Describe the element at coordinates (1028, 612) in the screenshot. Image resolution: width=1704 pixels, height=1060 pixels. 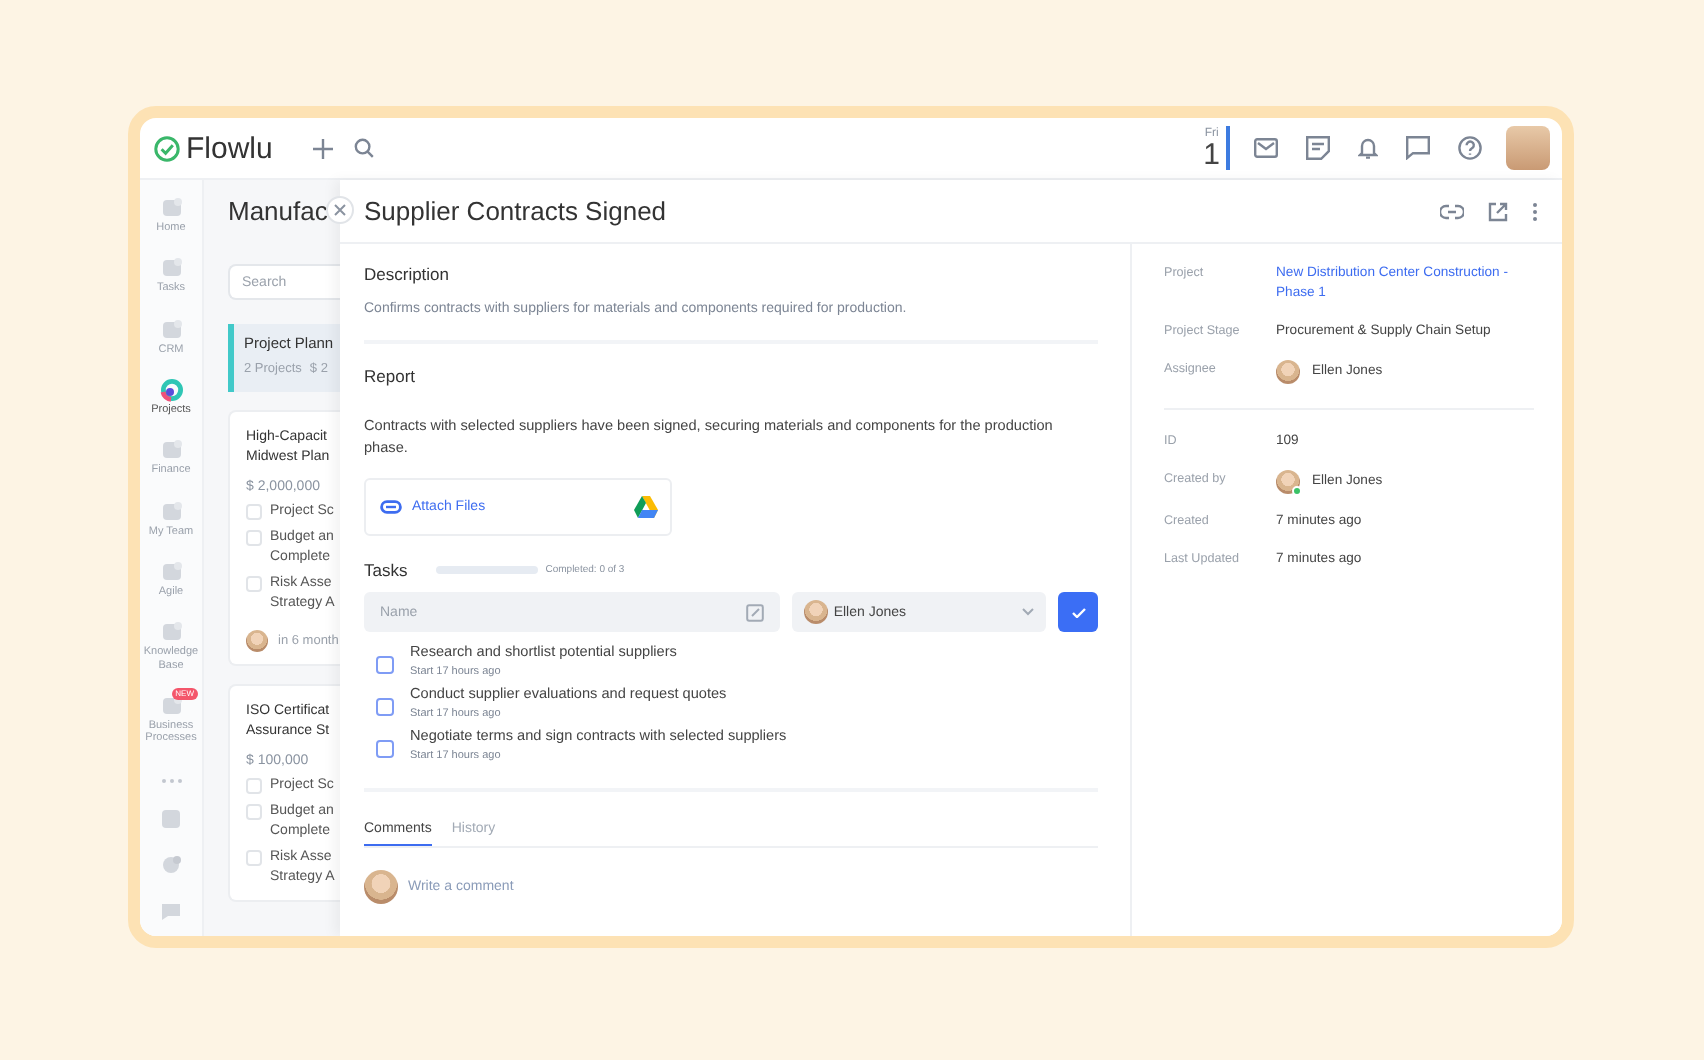
I see `chevron-down-icon` at that location.